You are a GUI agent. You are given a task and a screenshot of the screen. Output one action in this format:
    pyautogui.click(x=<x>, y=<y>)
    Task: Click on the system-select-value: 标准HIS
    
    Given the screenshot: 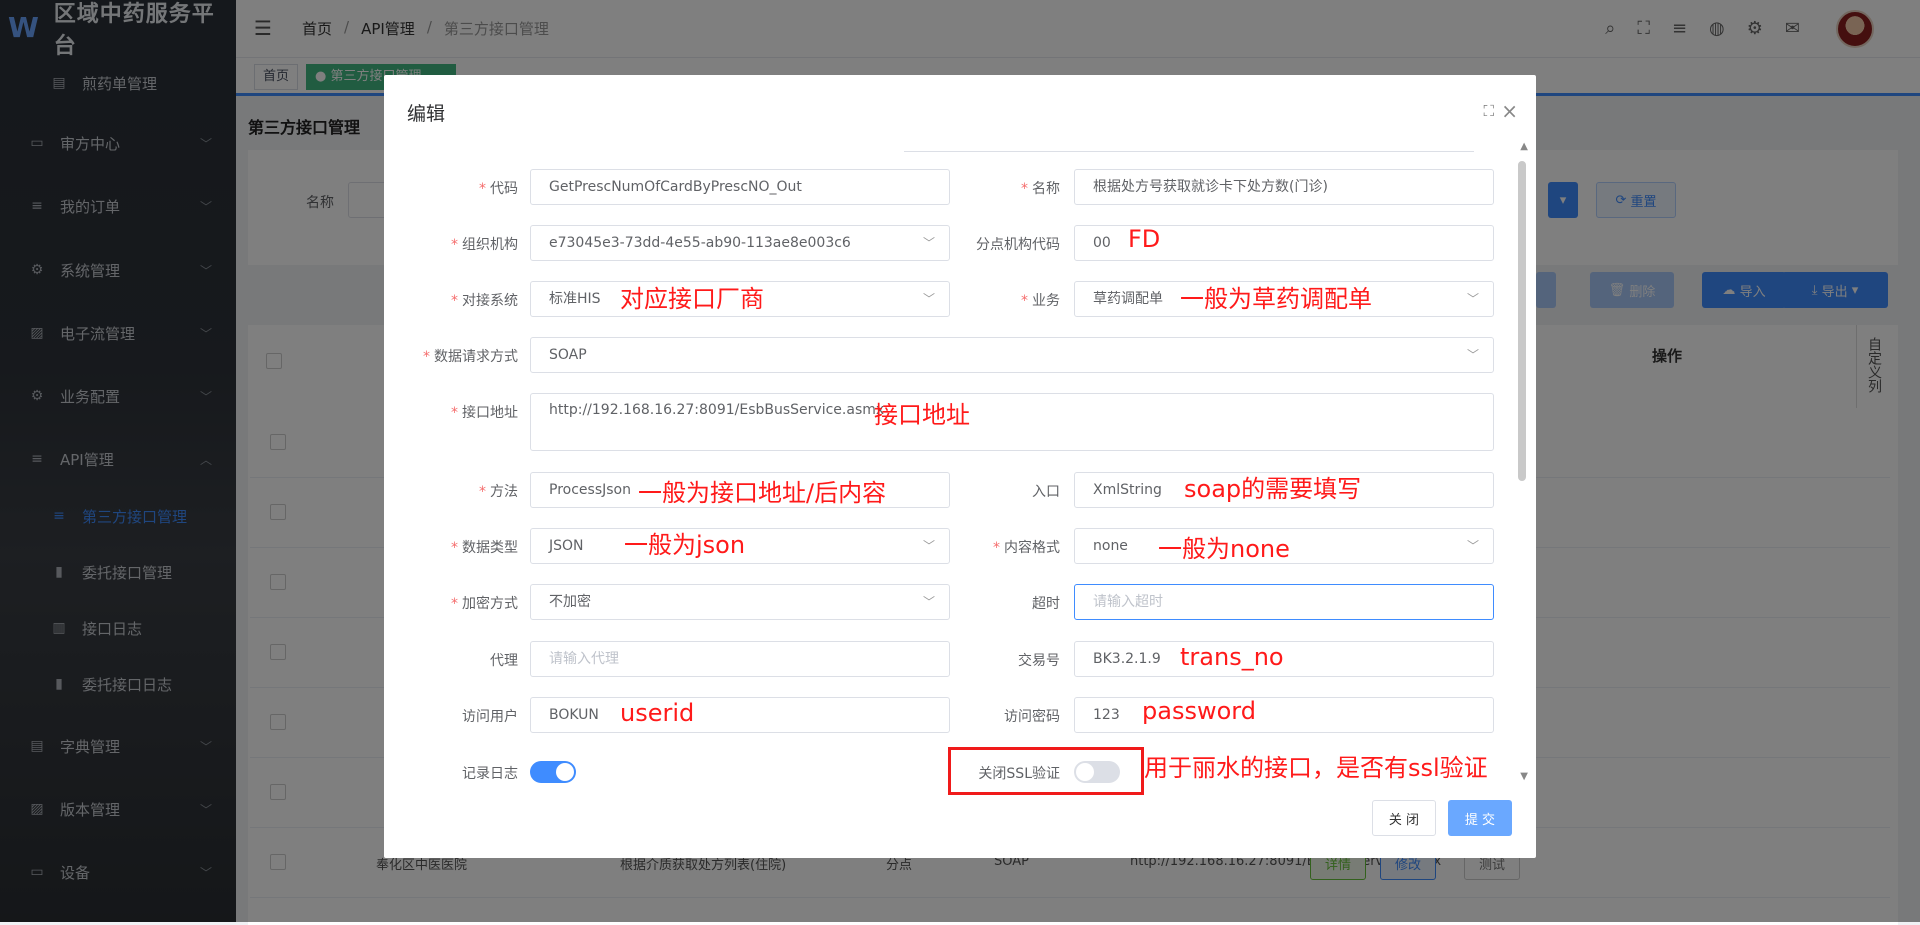 What is the action you would take?
    pyautogui.click(x=575, y=299)
    